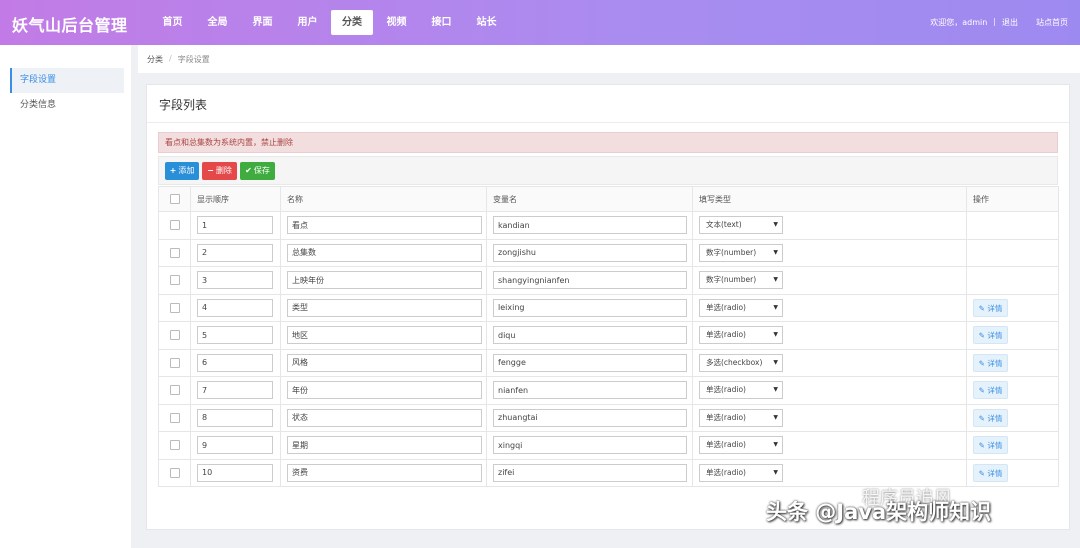 The image size is (1080, 548). Describe the element at coordinates (486, 22) in the screenshot. I see `nav-tab-7: 站长` at that location.